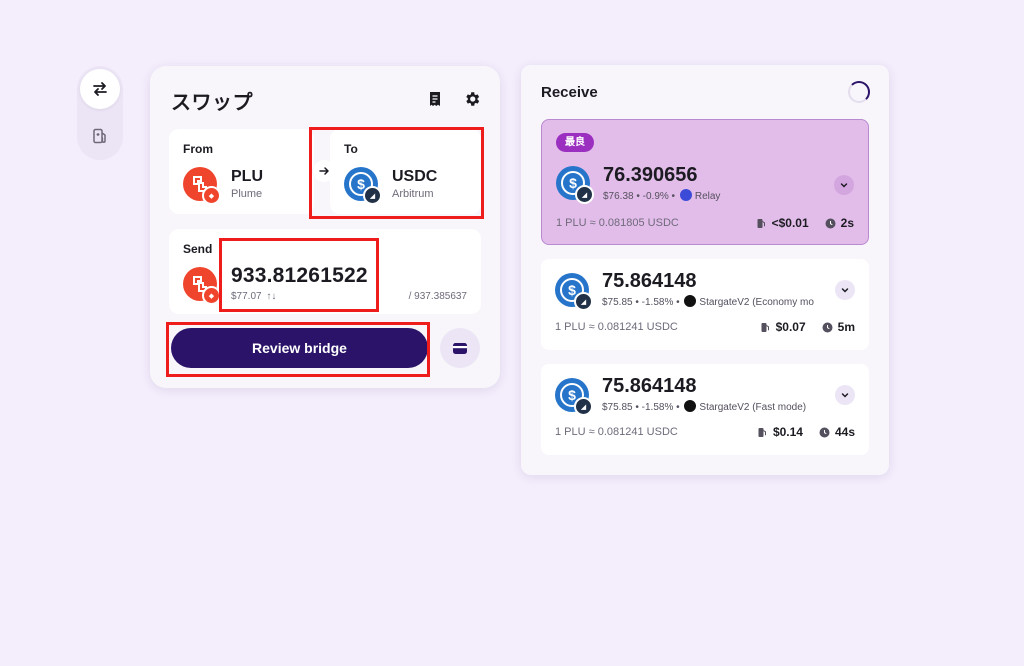 The width and height of the screenshot is (1024, 666). What do you see at coordinates (790, 327) in the screenshot?
I see `quote-fee: $0.07` at bounding box center [790, 327].